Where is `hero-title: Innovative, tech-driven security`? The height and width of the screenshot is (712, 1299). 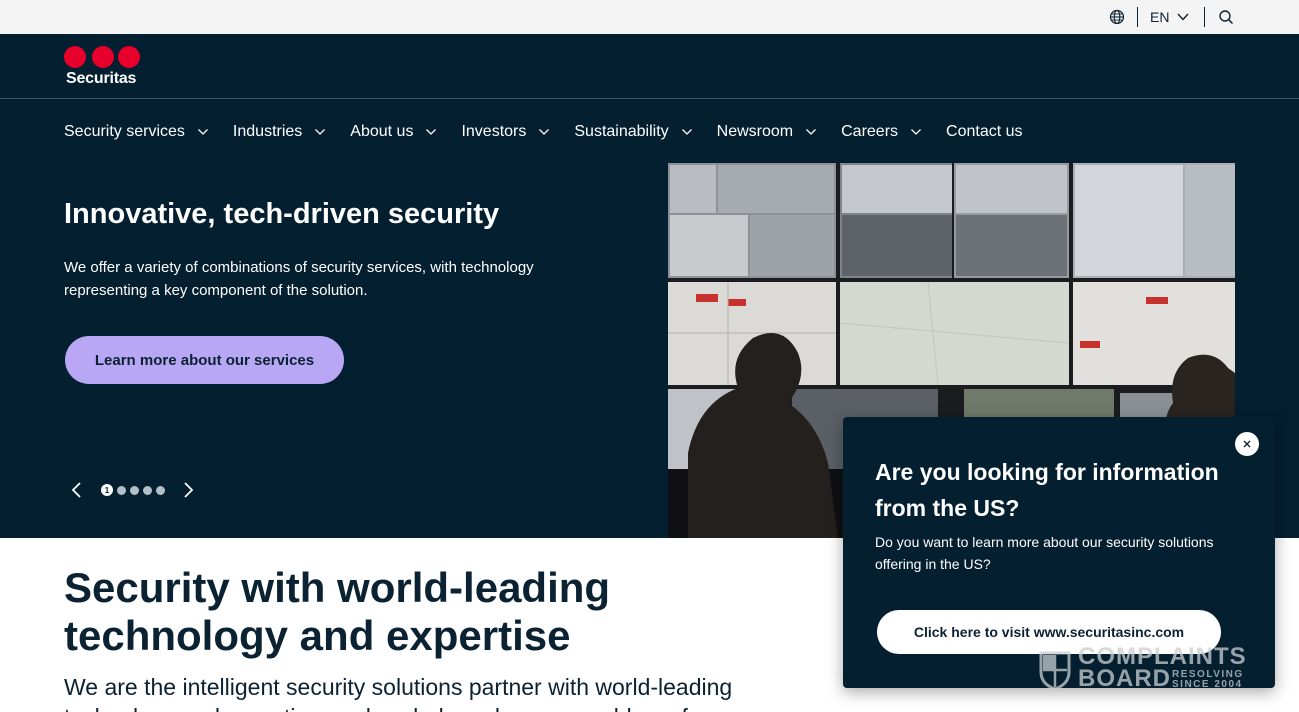 hero-title: Innovative, tech-driven security is located at coordinates (282, 214).